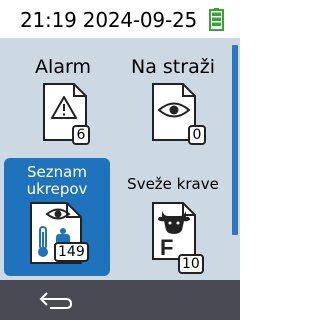  What do you see at coordinates (197, 135) in the screenshot?
I see `count-badge: 0` at bounding box center [197, 135].